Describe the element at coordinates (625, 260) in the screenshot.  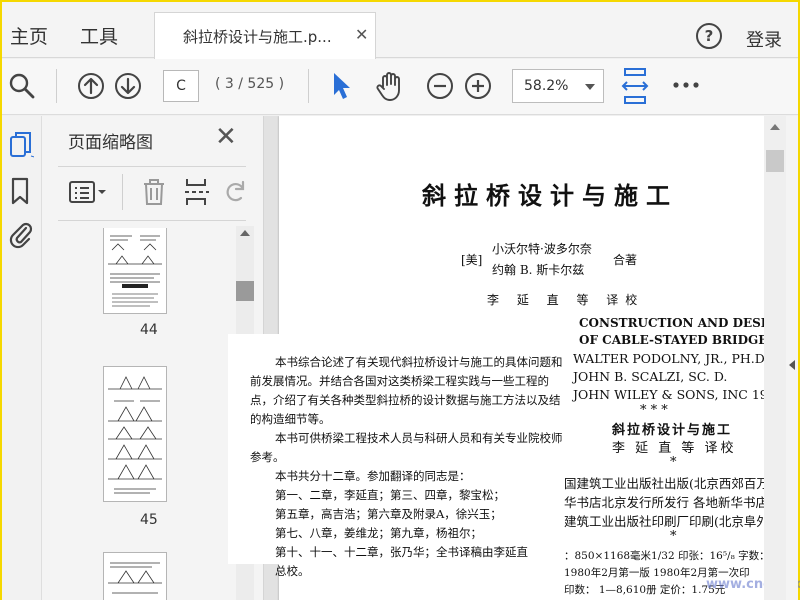
I see `authors-suffix: 合著` at that location.